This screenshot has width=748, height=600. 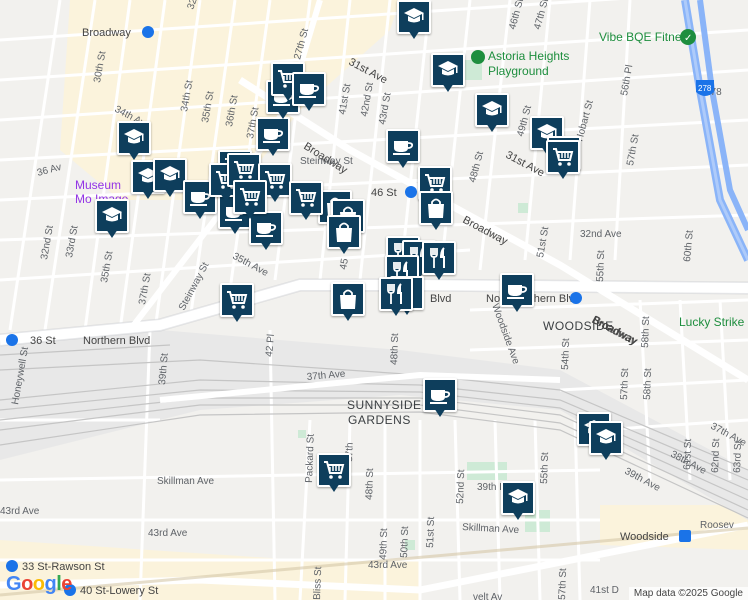 What do you see at coordinates (384, 405) in the screenshot?
I see `label-sunnyside: SUNNYSIDE` at bounding box center [384, 405].